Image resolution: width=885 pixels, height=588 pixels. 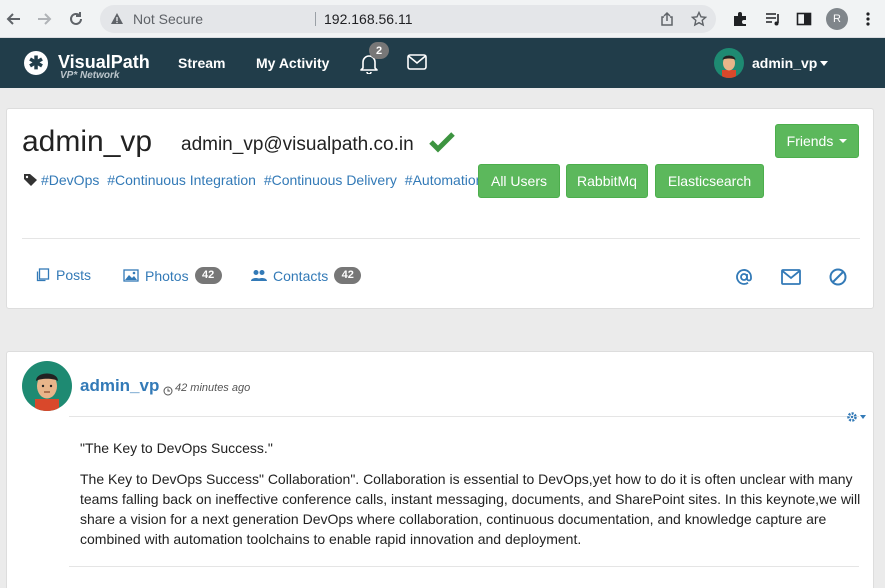 What do you see at coordinates (119, 386) in the screenshot?
I see `post-author-link: admin_vp` at bounding box center [119, 386].